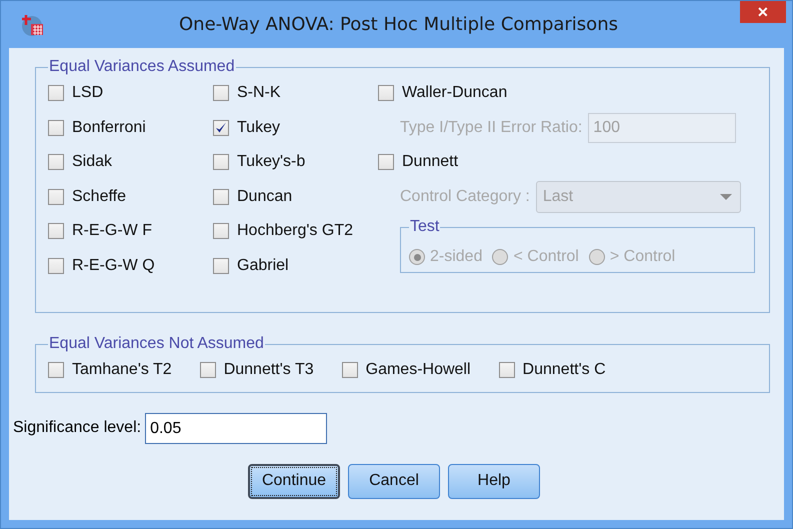 This screenshot has width=793, height=529. Describe the element at coordinates (763, 12) in the screenshot. I see `close-button: ✕` at that location.